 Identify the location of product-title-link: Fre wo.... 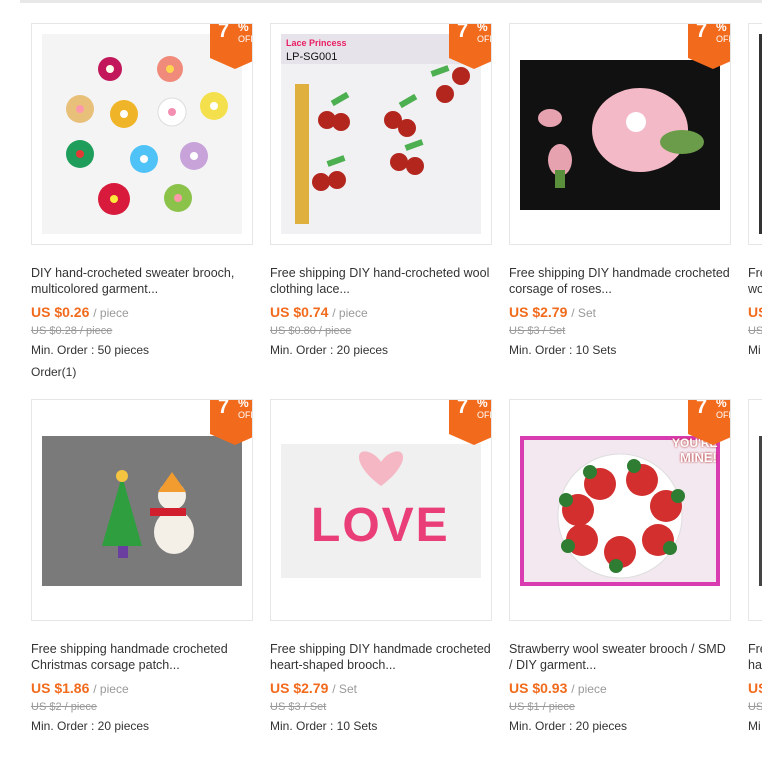
(755, 281).